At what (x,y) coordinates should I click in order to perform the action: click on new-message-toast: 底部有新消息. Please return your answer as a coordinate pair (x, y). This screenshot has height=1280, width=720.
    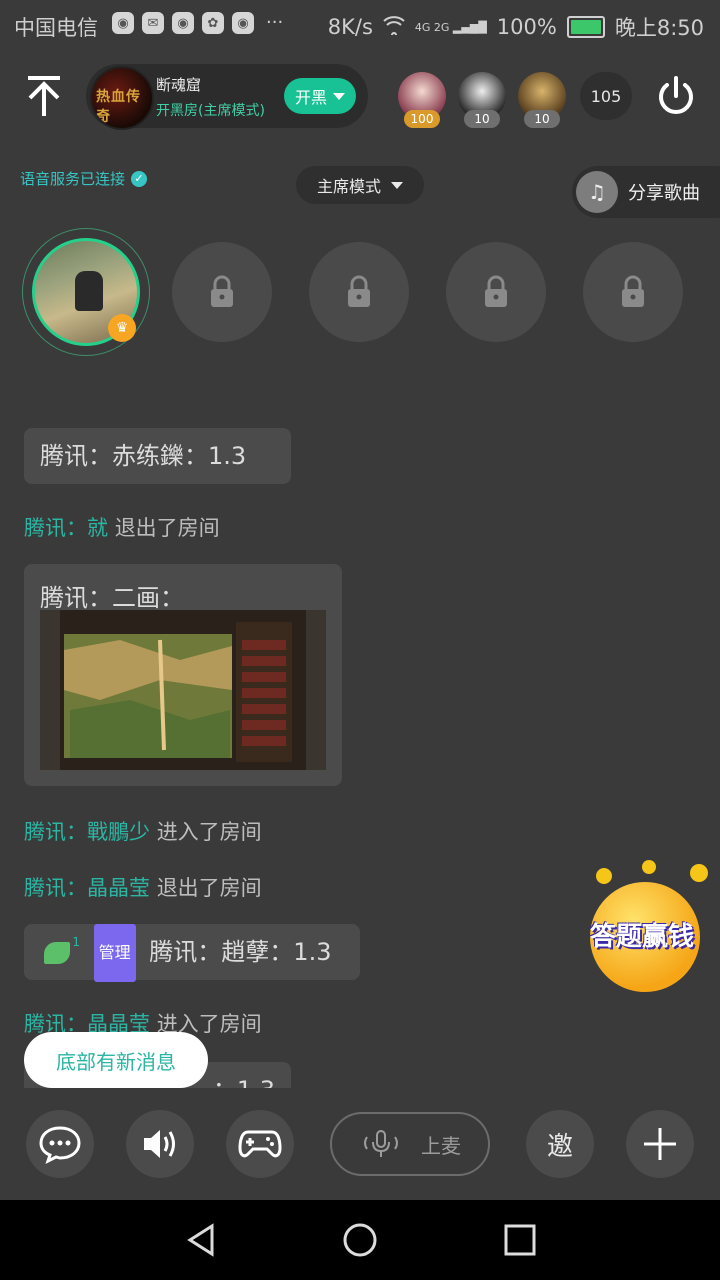
    Looking at the image, I should click on (116, 1060).